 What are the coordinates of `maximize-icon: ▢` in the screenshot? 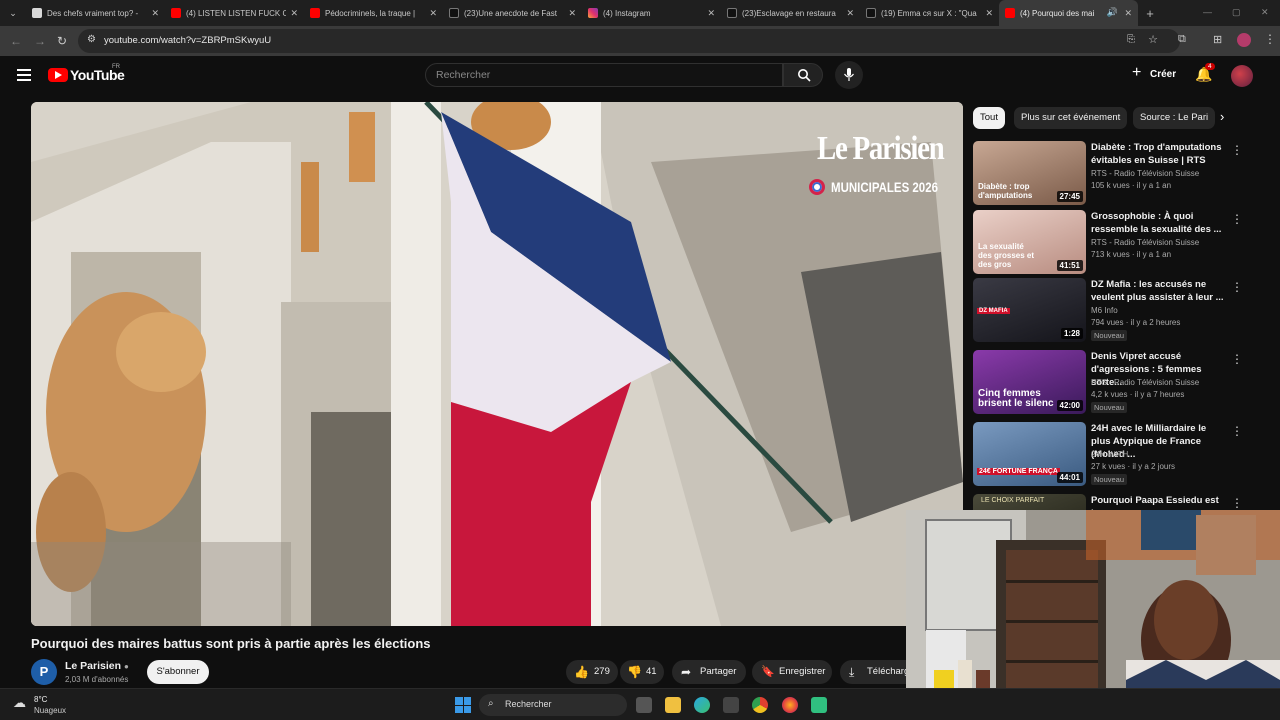 It's located at (1236, 12).